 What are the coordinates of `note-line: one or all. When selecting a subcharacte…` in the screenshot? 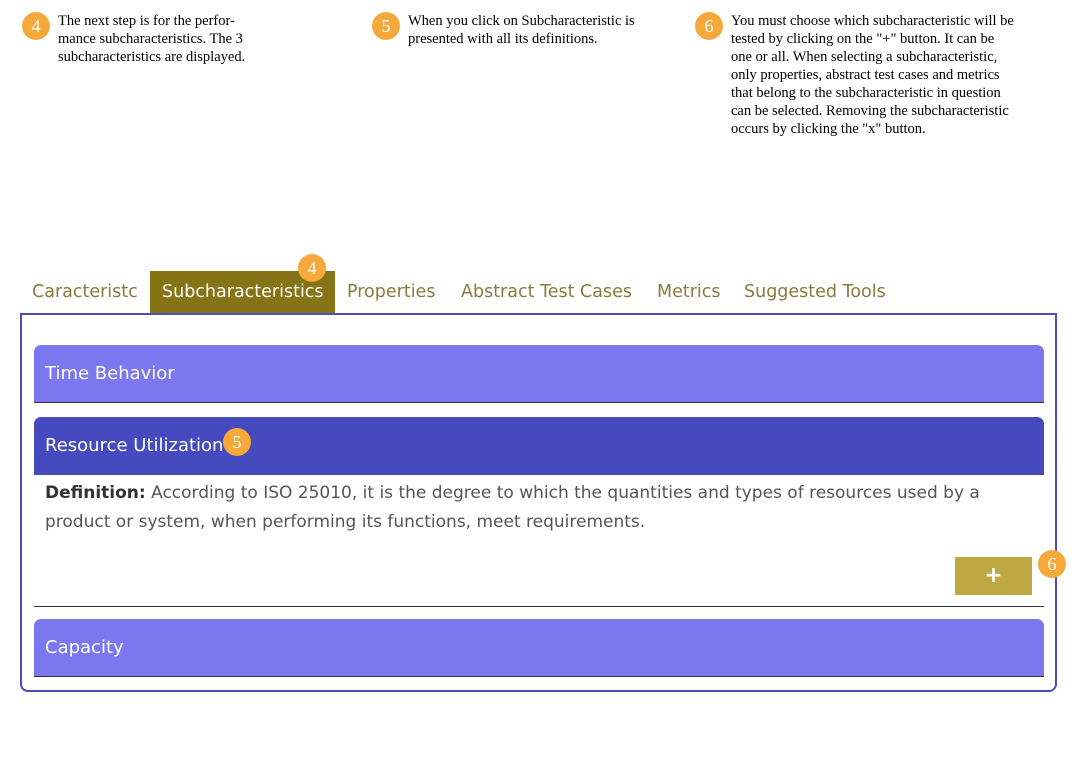 It's located at (864, 57).